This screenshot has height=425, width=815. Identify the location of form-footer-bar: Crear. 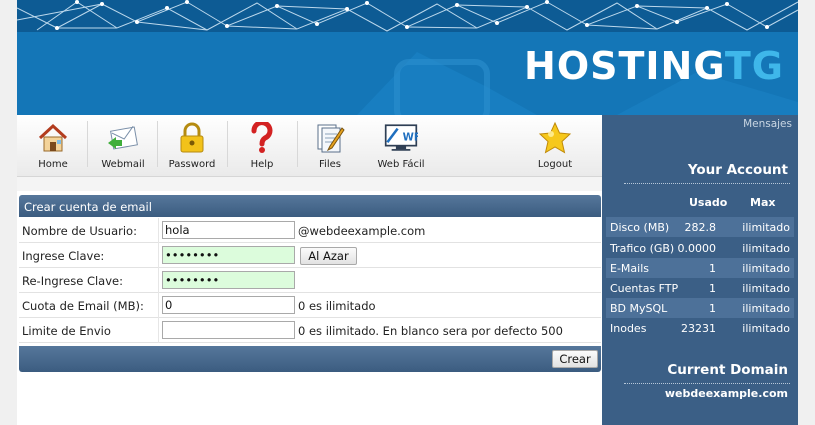
(310, 359).